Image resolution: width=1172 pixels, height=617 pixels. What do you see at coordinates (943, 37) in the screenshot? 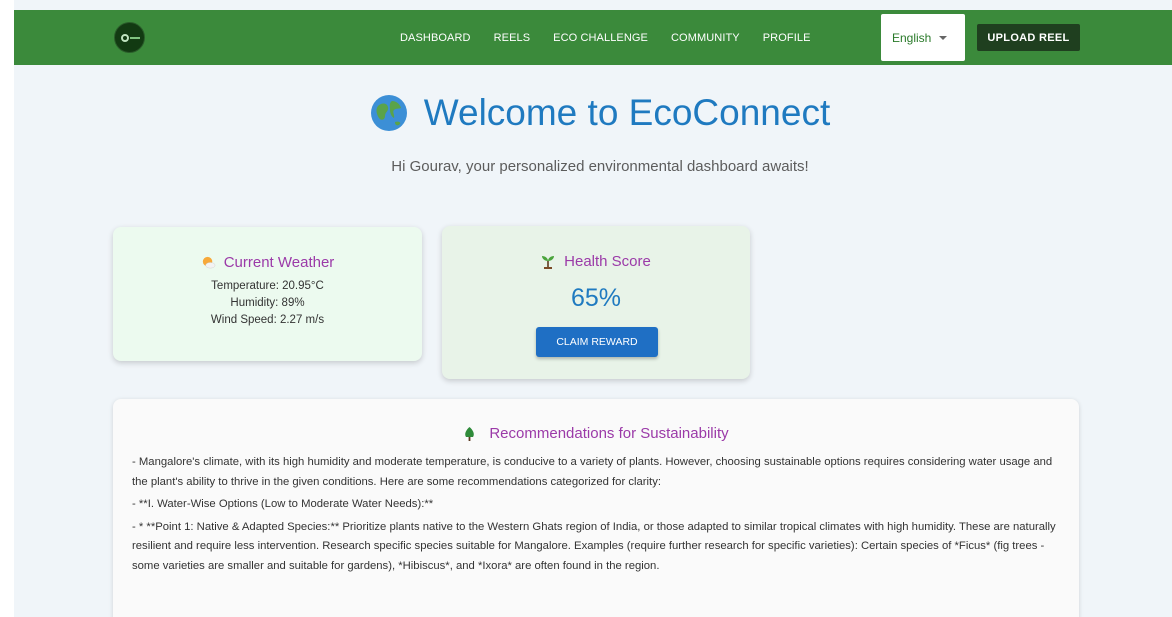
I see `chevron-down-icon` at bounding box center [943, 37].